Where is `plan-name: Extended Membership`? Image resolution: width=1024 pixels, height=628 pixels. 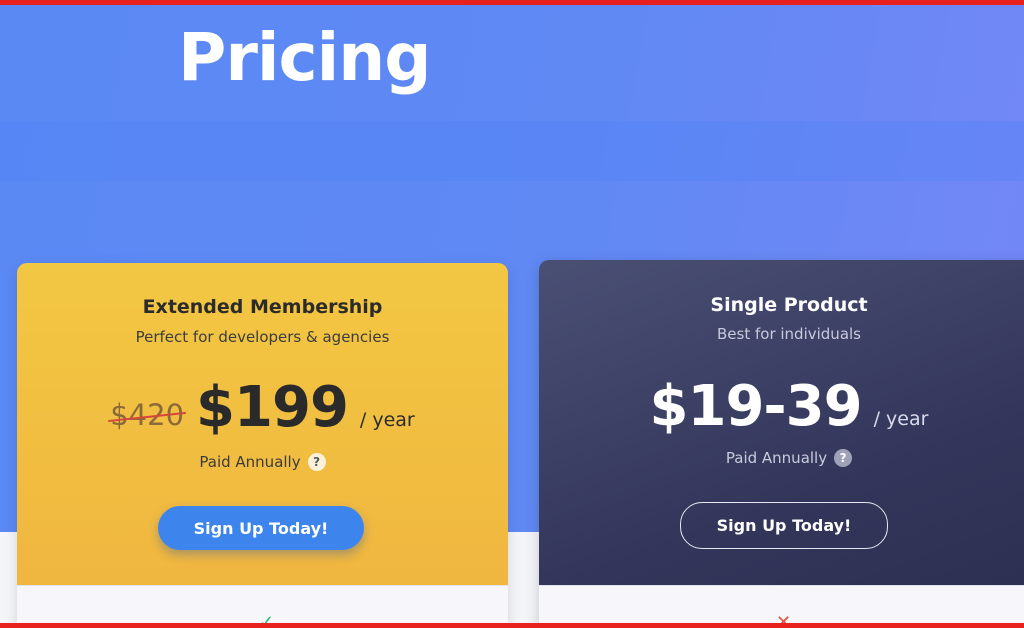 plan-name: Extended Membership is located at coordinates (262, 307).